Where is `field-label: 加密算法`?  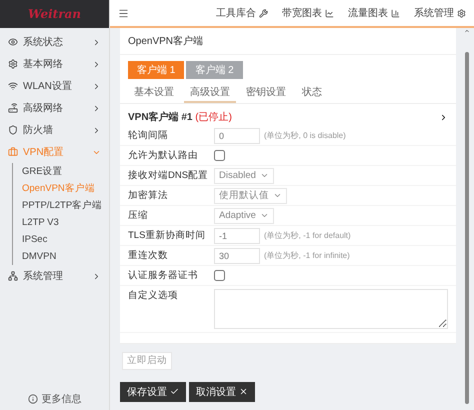 field-label: 加密算法 is located at coordinates (148, 195).